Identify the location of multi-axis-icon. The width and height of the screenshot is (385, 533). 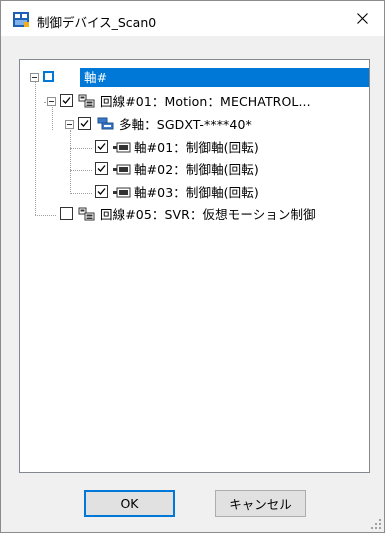
(105, 123).